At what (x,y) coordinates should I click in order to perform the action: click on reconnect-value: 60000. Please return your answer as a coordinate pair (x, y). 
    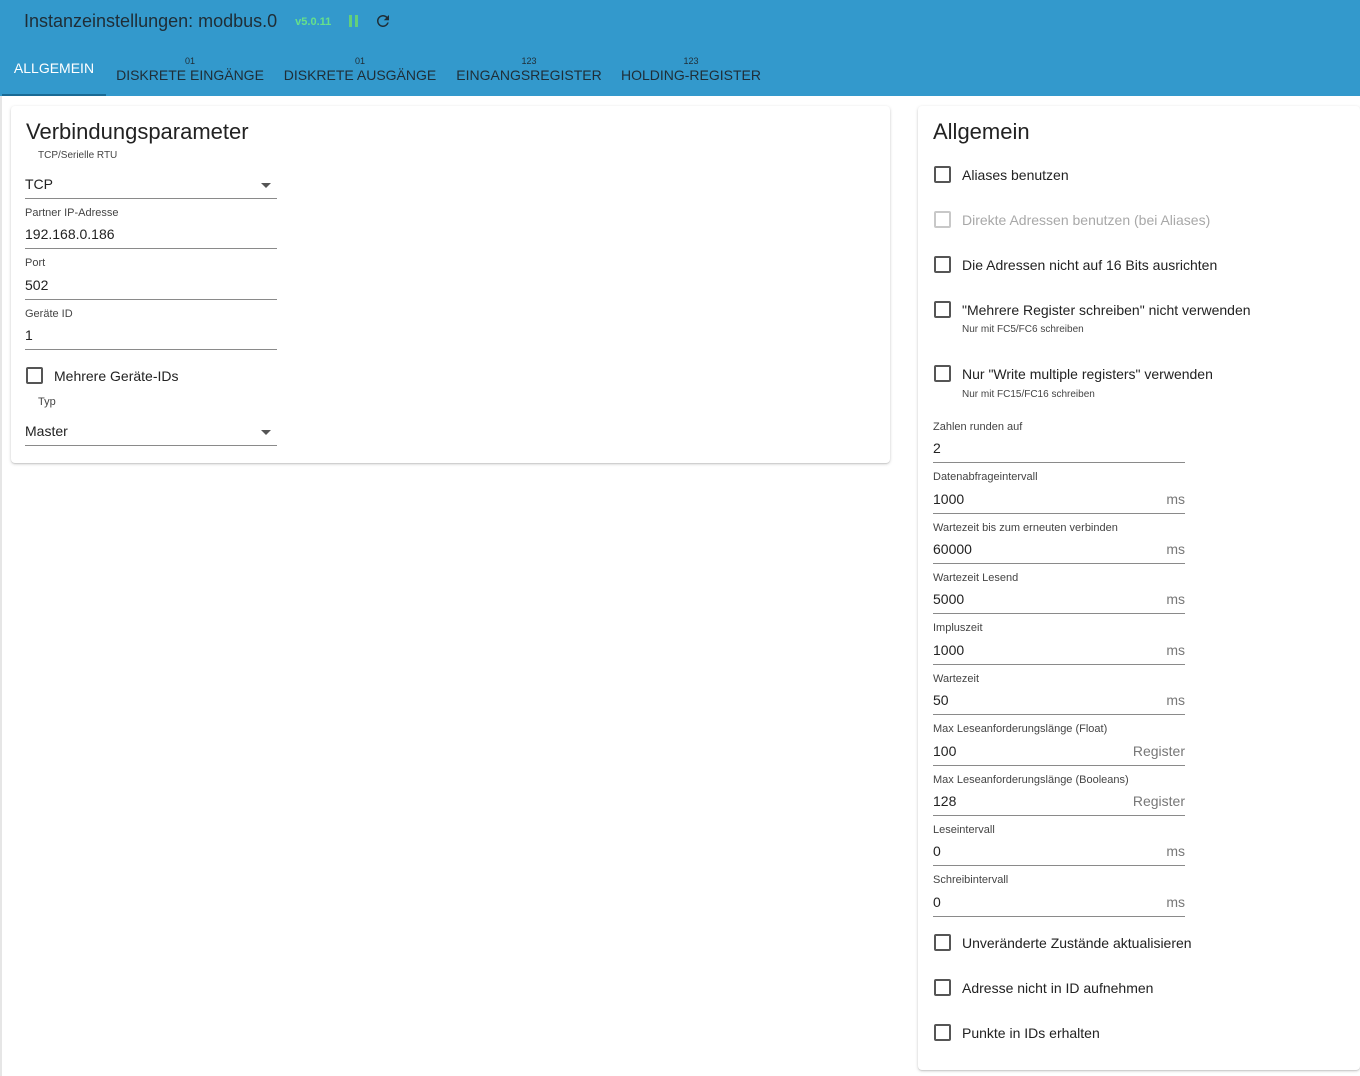
    Looking at the image, I should click on (952, 549).